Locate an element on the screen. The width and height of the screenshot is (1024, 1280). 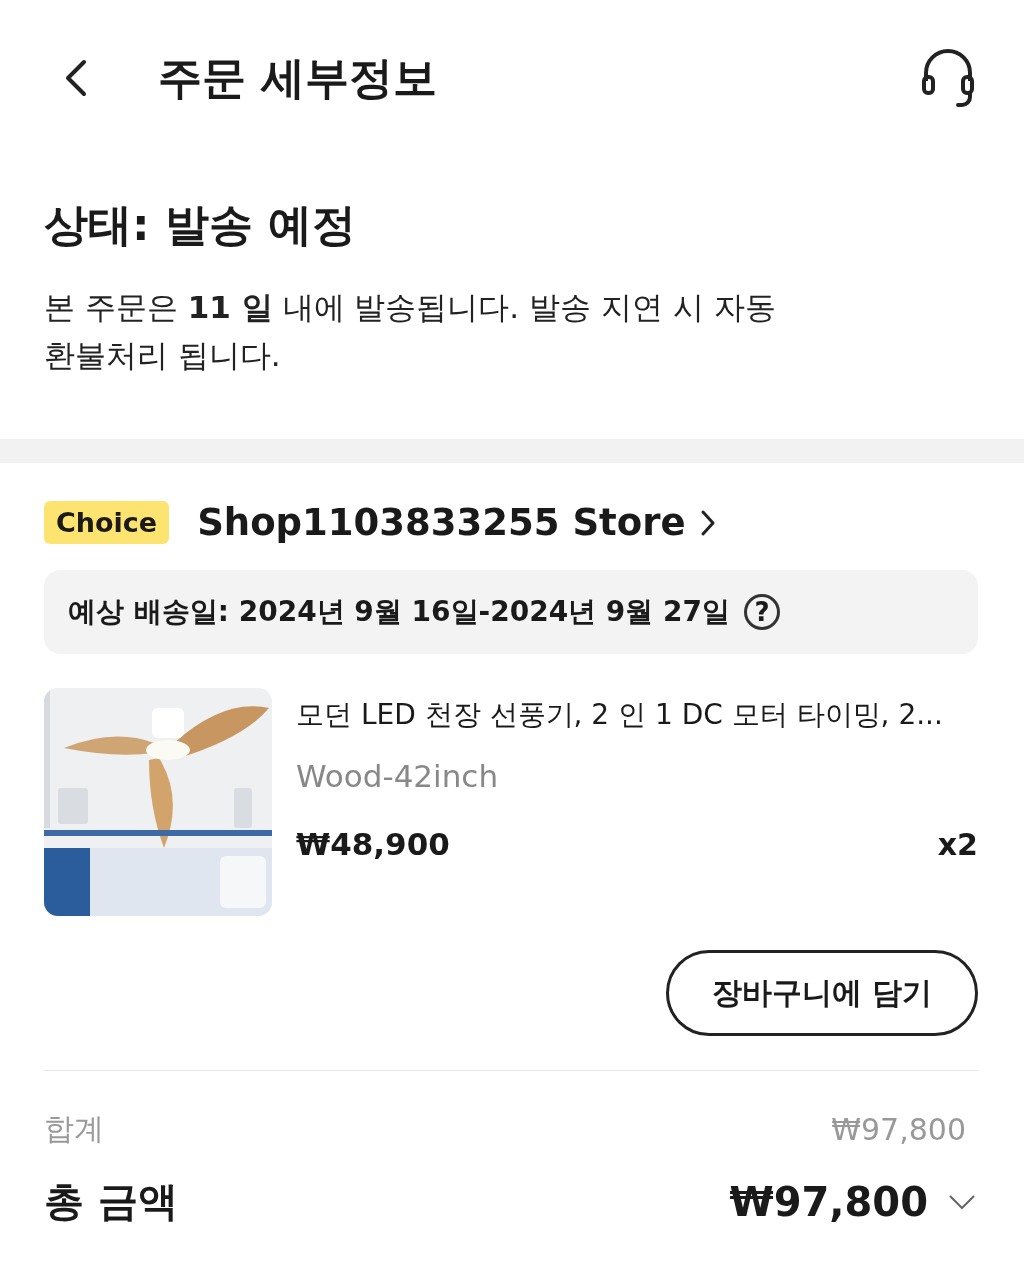
help-button: ? is located at coordinates (762, 612).